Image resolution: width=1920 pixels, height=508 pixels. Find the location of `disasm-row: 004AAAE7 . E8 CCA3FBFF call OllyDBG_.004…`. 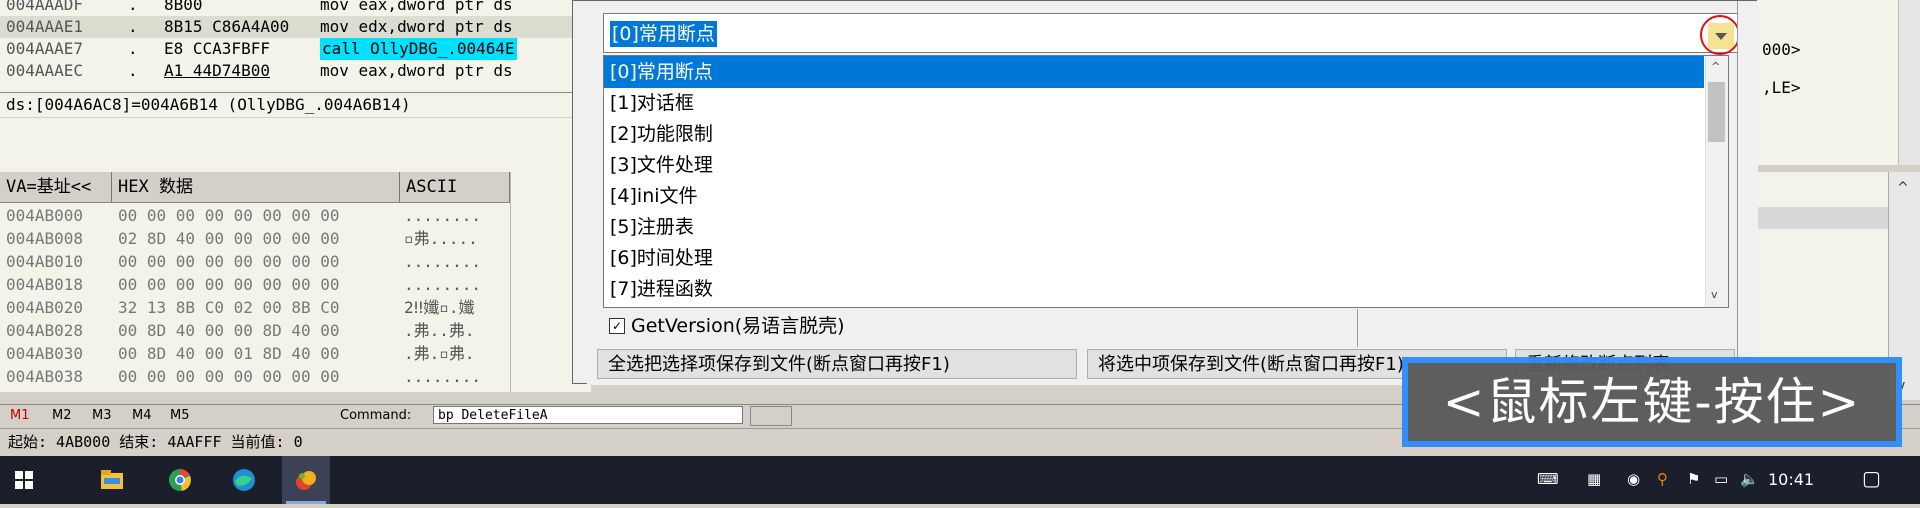

disasm-row: 004AAAE7 . E8 CCA3FBFF call OllyDBG_.004… is located at coordinates (290, 49).